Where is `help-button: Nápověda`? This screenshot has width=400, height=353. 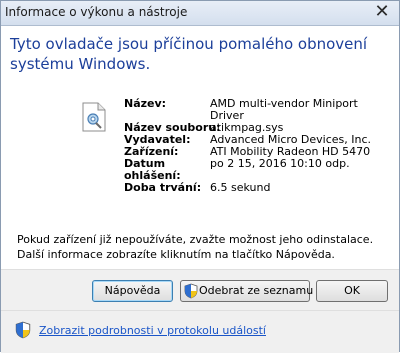
help-button: Nápověda is located at coordinates (132, 291).